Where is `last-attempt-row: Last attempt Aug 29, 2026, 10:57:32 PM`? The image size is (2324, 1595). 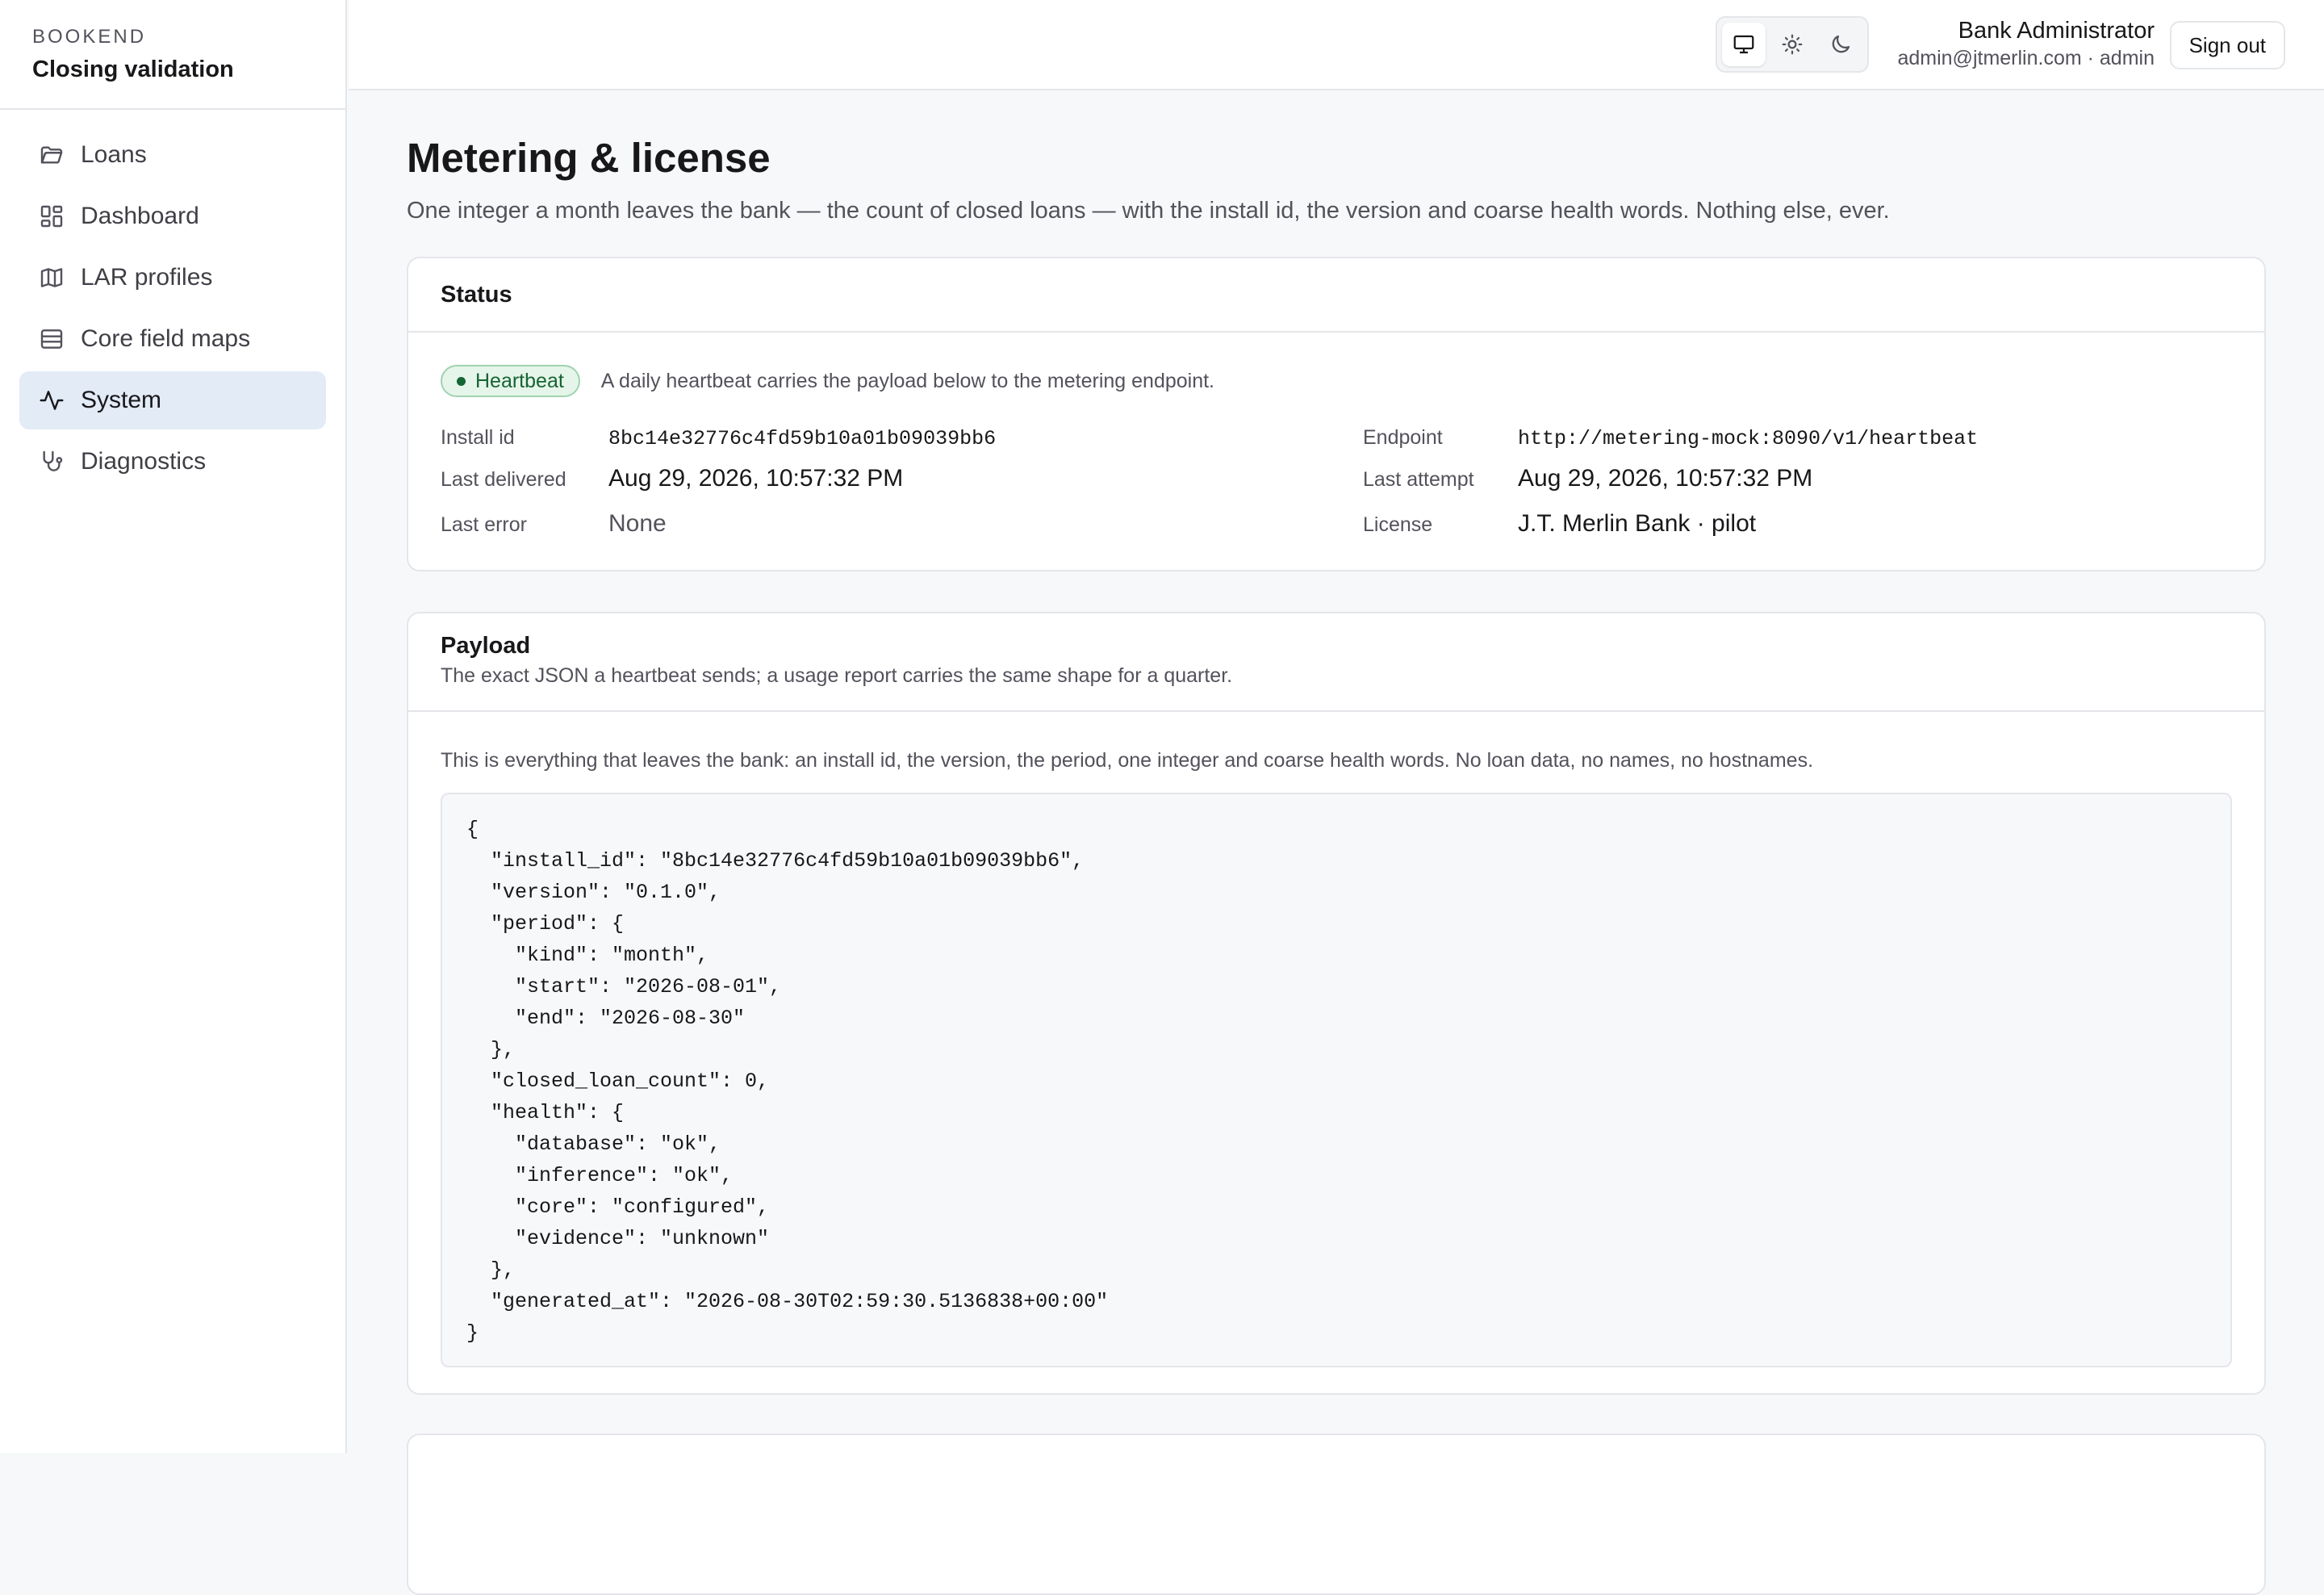 last-attempt-row: Last attempt Aug 29, 2026, 10:57:32 PM is located at coordinates (1587, 478).